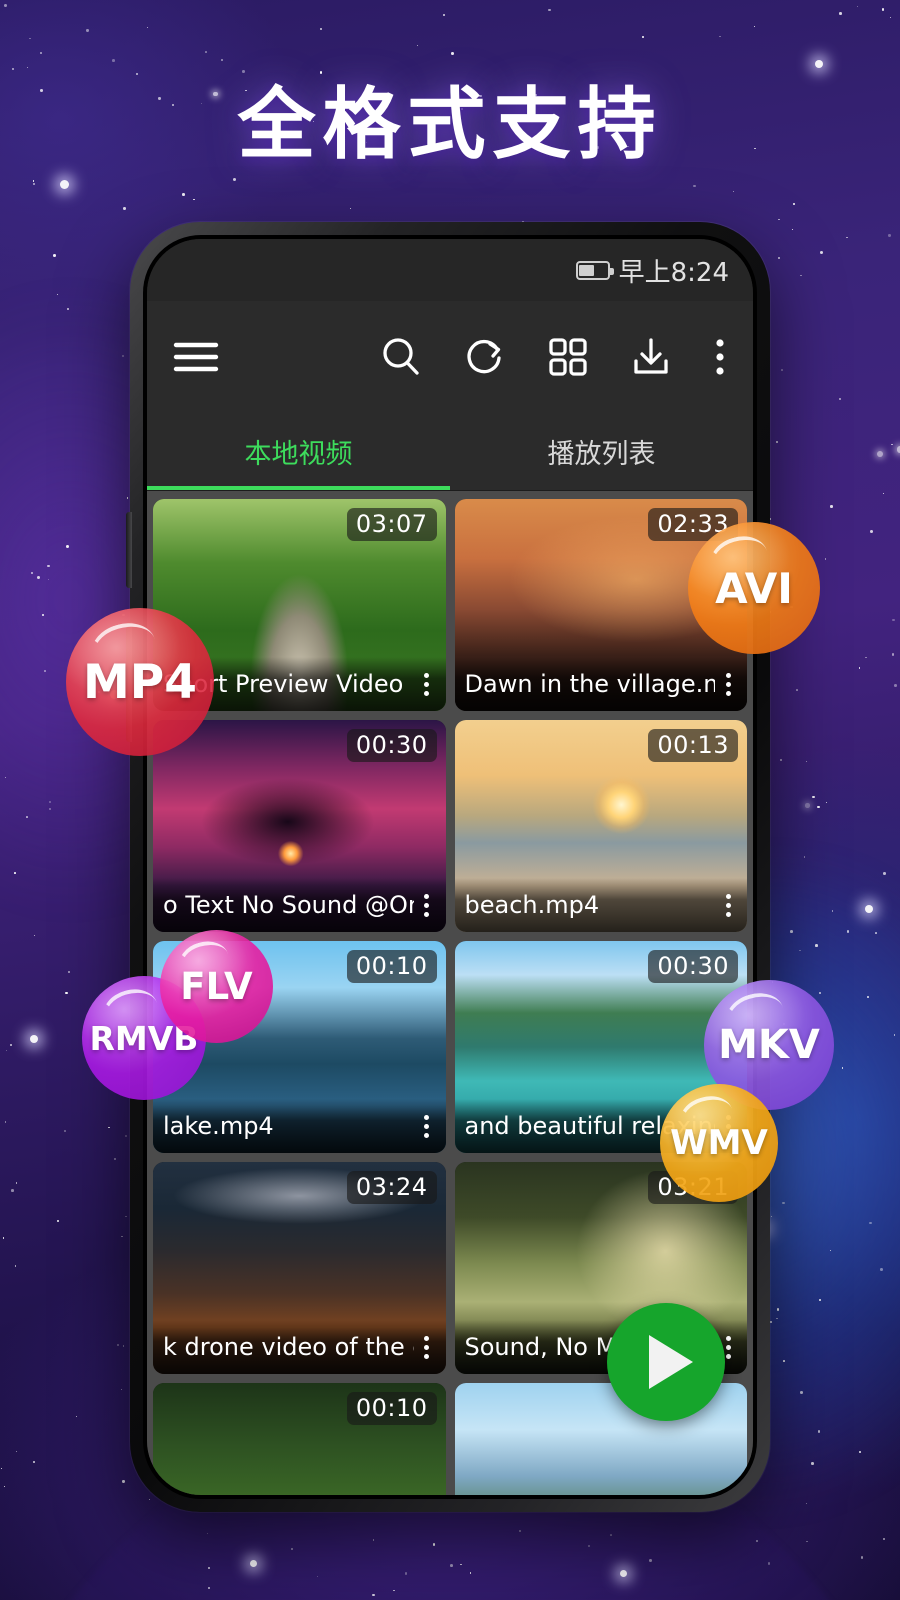 The image size is (900, 1600). Describe the element at coordinates (298, 451) in the screenshot. I see `tab-local-videos: 本地视频` at that location.